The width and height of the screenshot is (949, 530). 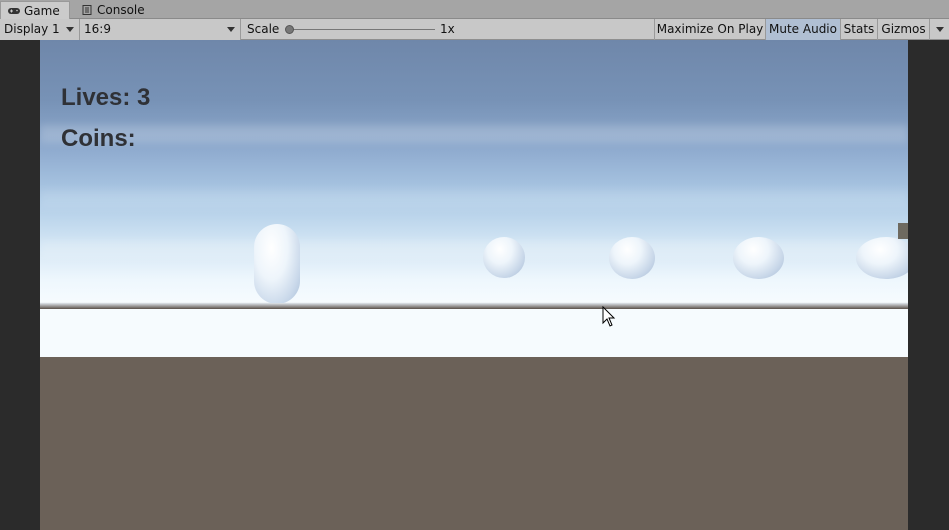 What do you see at coordinates (97, 29) in the screenshot?
I see `aspect-dropdown-label: 16:9` at bounding box center [97, 29].